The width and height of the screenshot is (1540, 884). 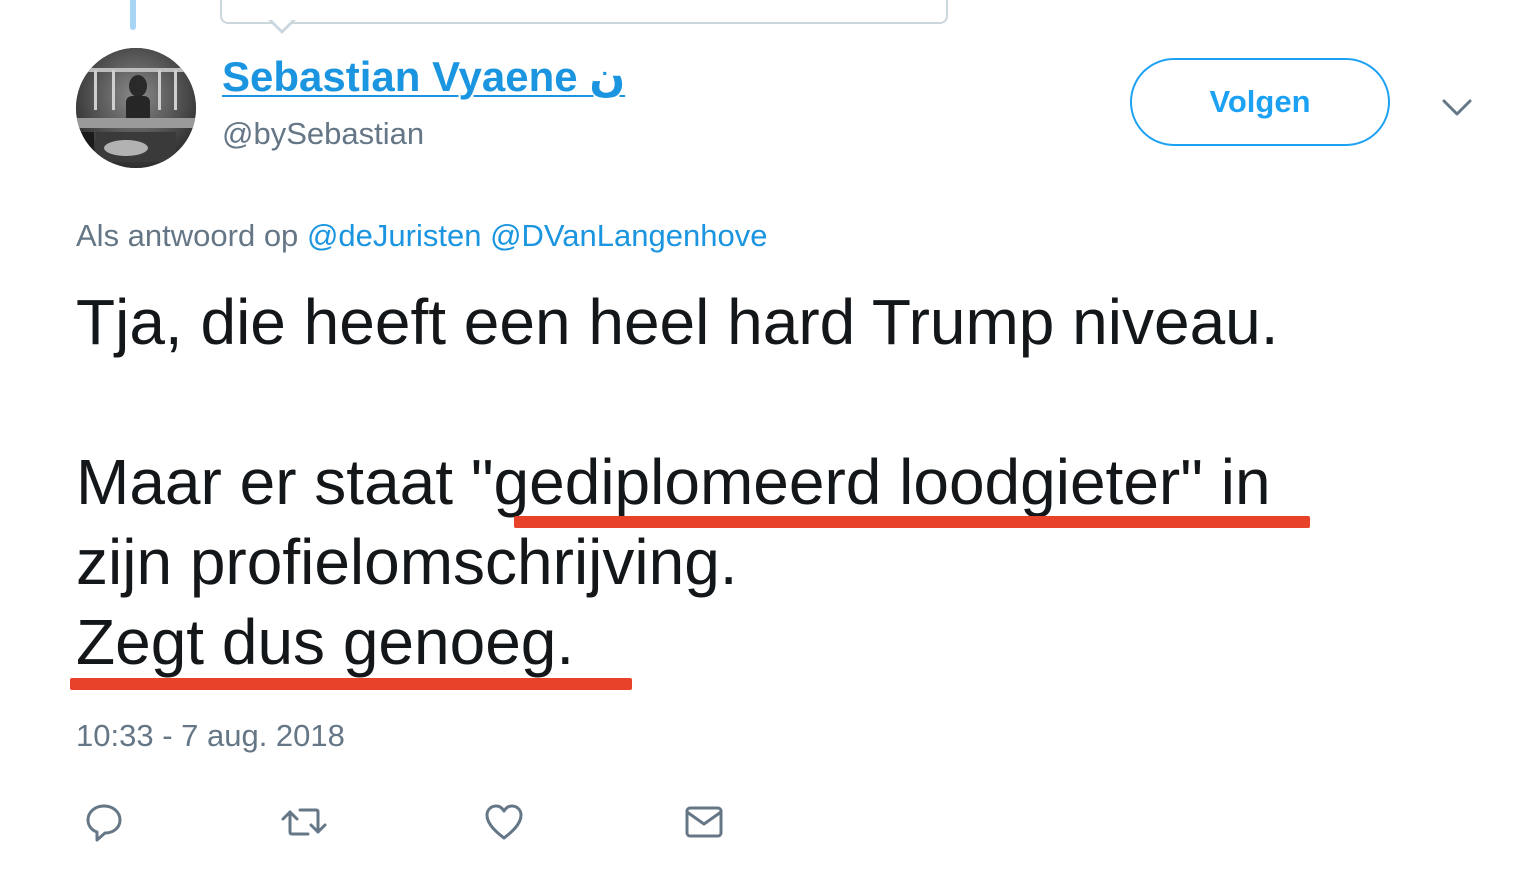 I want to click on user-handle: @bySebastian, so click(x=323, y=133).